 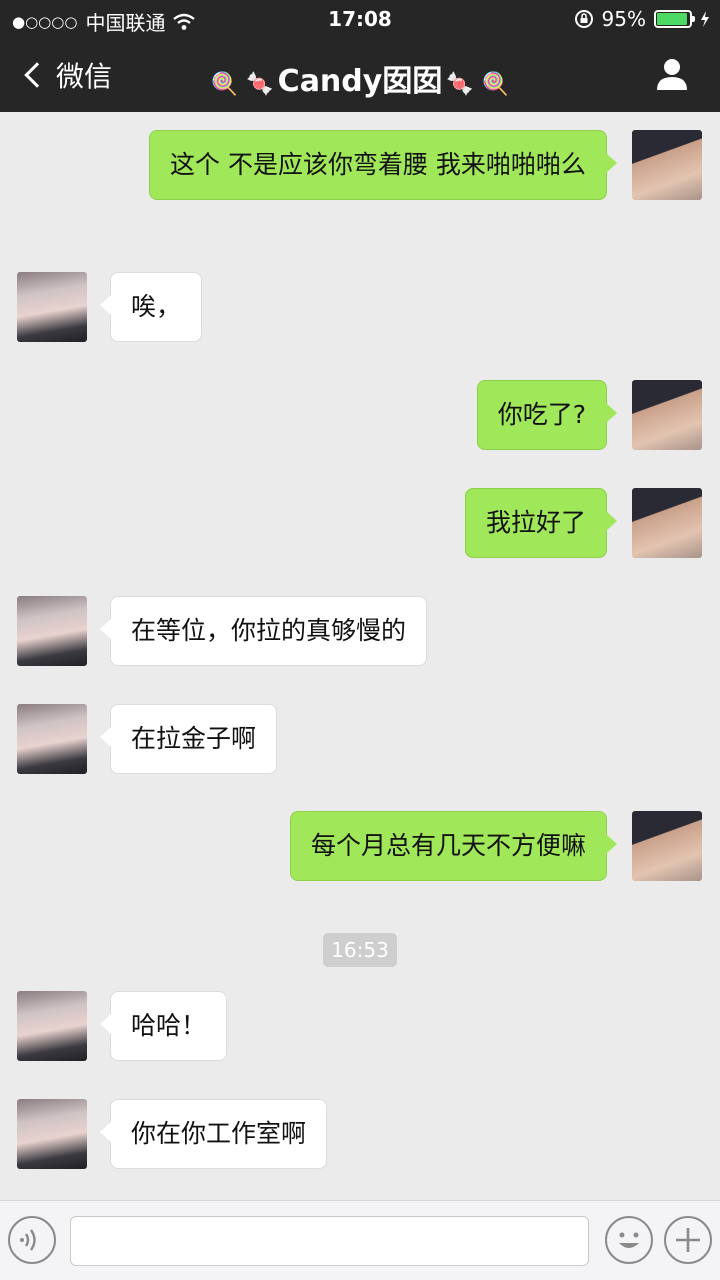 What do you see at coordinates (541, 523) in the screenshot?
I see `my-message-bubble: 我拉好了` at bounding box center [541, 523].